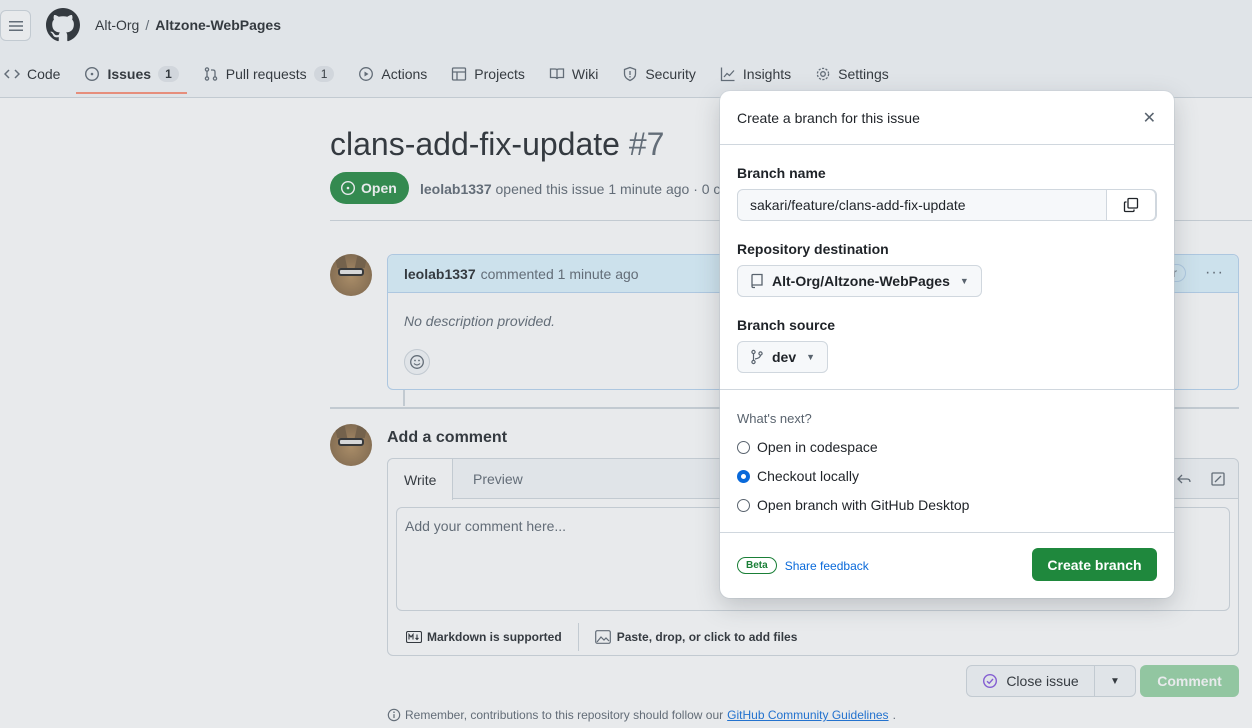 This screenshot has width=1252, height=728. Describe the element at coordinates (757, 281) in the screenshot. I see `repo-icon` at that location.